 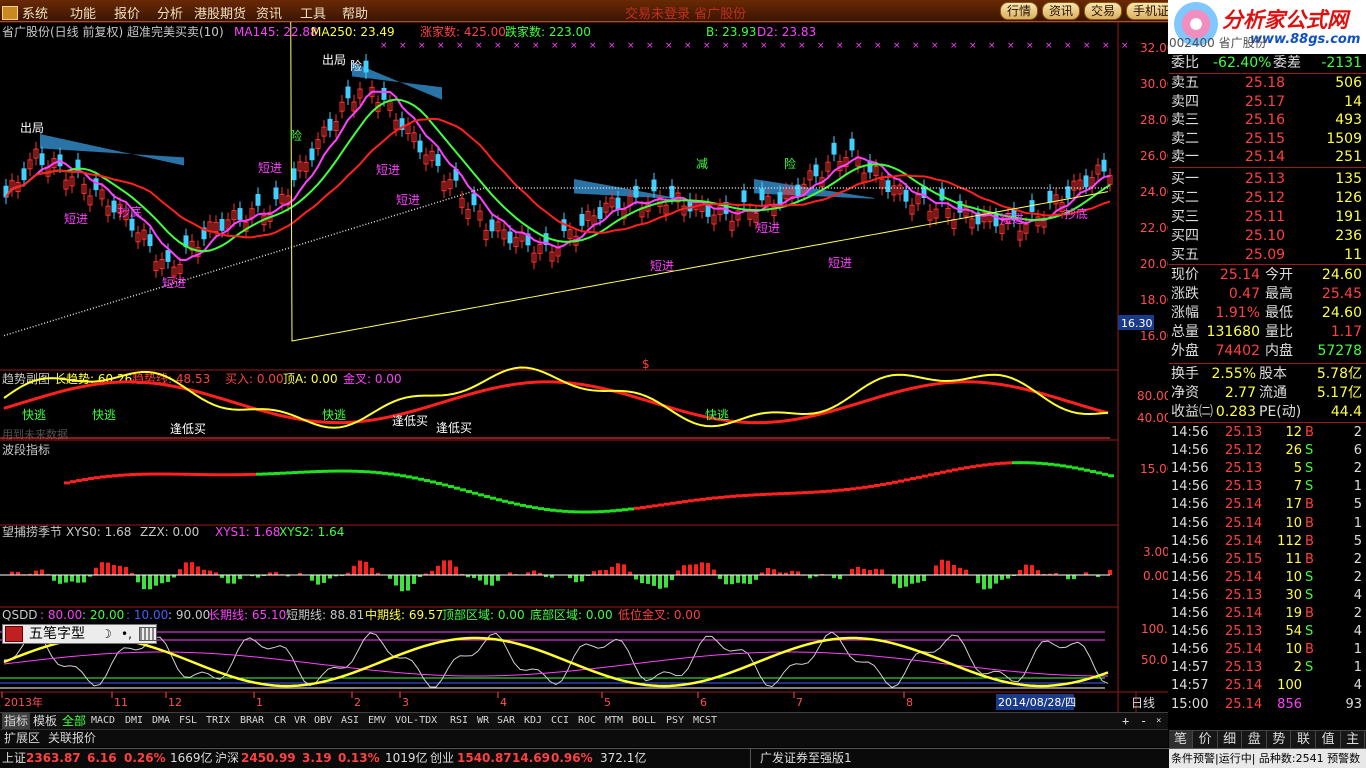 What do you see at coordinates (1289, 541) in the screenshot?
I see `tick-volume: 112` at bounding box center [1289, 541].